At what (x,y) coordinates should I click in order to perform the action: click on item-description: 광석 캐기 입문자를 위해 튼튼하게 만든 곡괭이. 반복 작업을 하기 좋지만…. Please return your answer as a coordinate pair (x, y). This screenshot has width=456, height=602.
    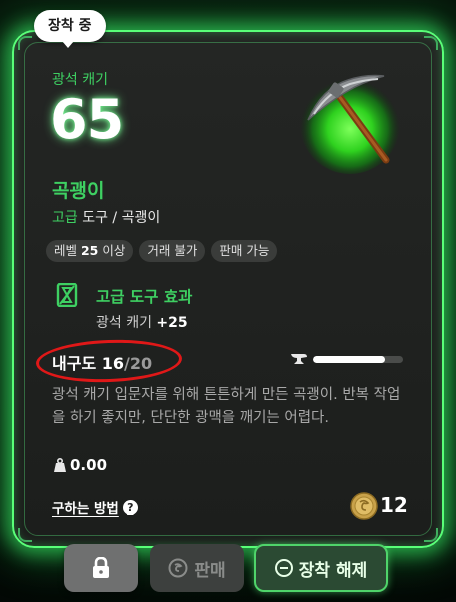
    Looking at the image, I should click on (226, 406).